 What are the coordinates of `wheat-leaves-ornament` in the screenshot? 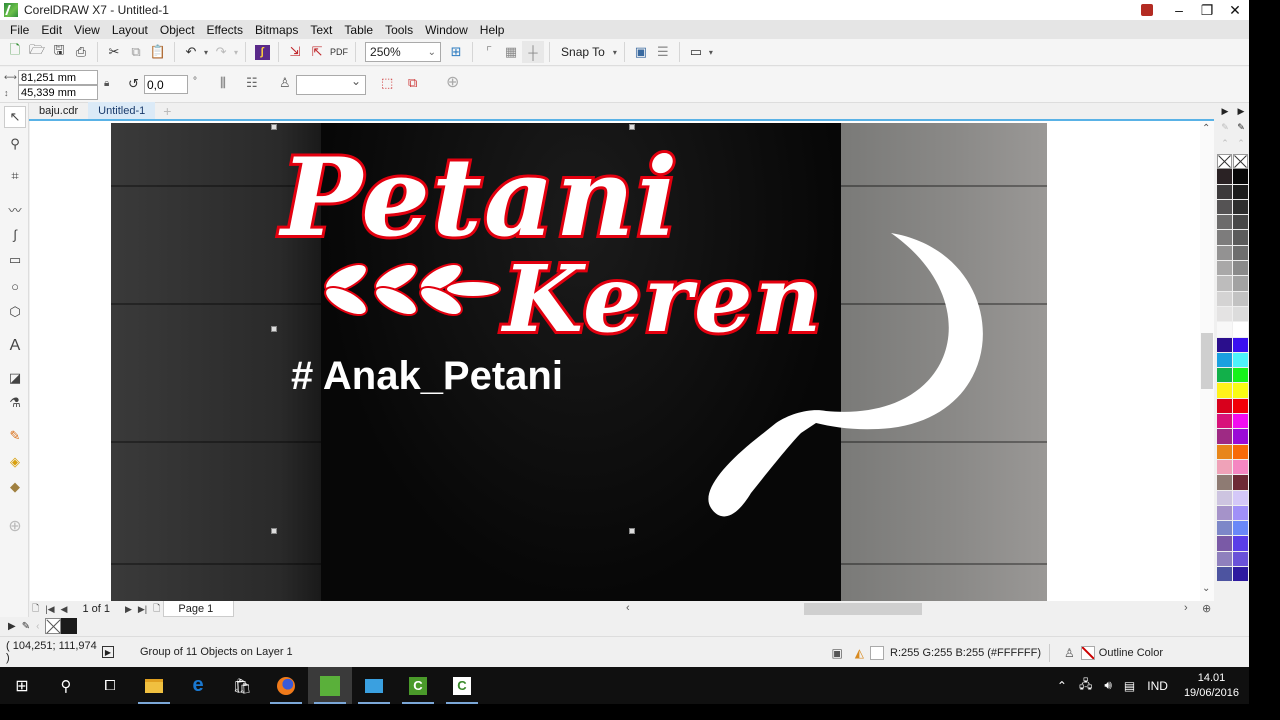 It's located at (411, 290).